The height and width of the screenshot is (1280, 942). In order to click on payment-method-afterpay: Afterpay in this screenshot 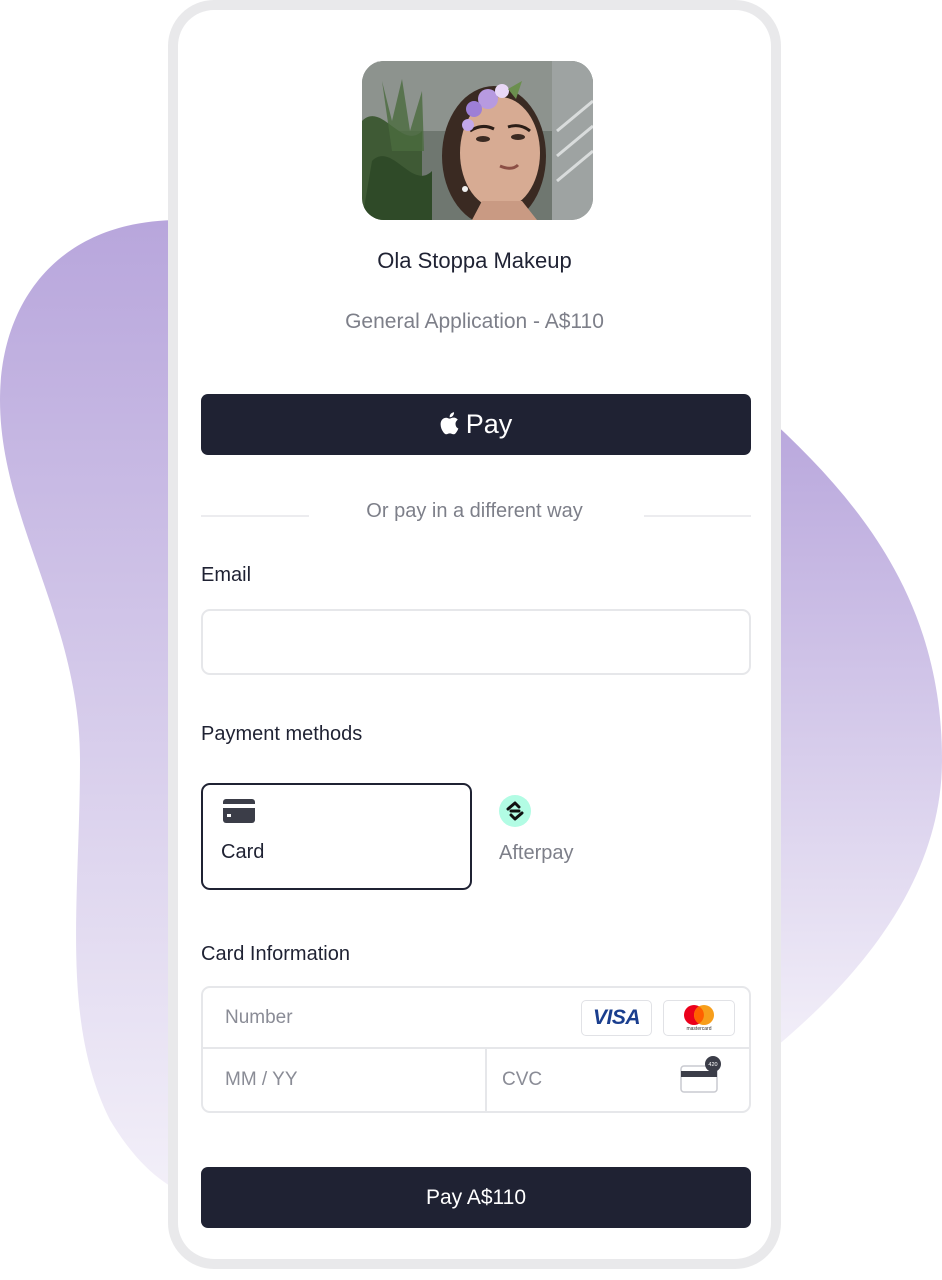, I will do `click(620, 836)`.